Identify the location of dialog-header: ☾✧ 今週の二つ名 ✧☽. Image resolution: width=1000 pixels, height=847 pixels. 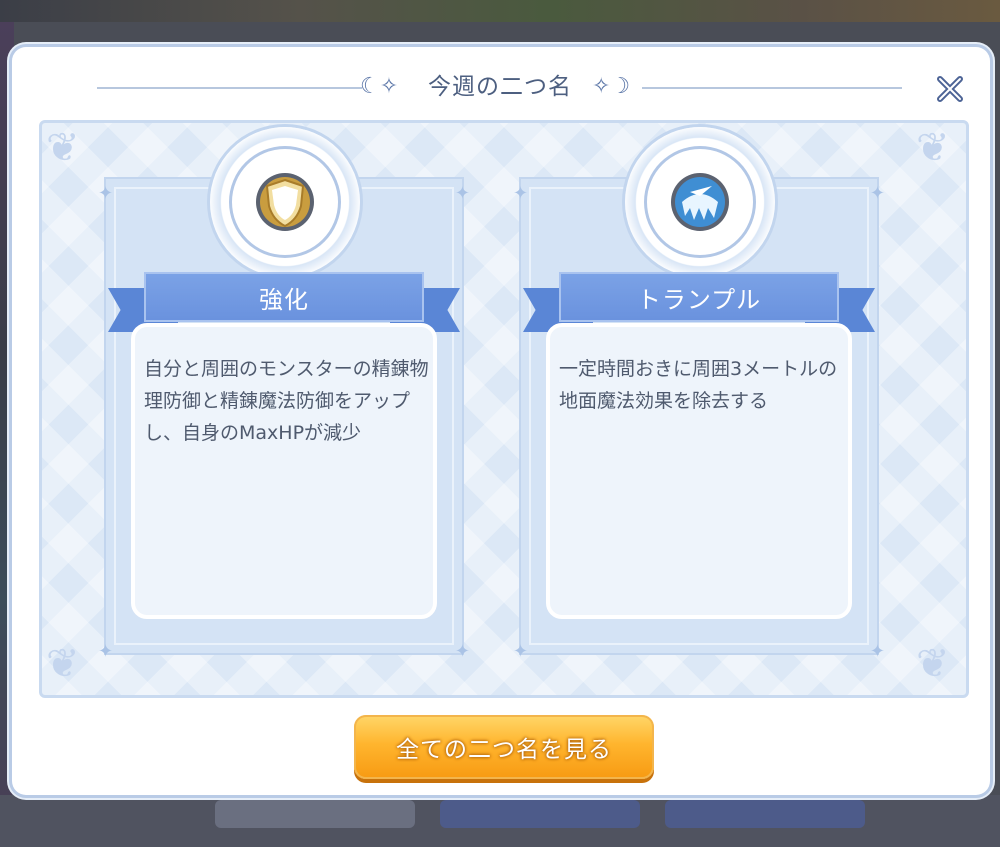
(501, 87).